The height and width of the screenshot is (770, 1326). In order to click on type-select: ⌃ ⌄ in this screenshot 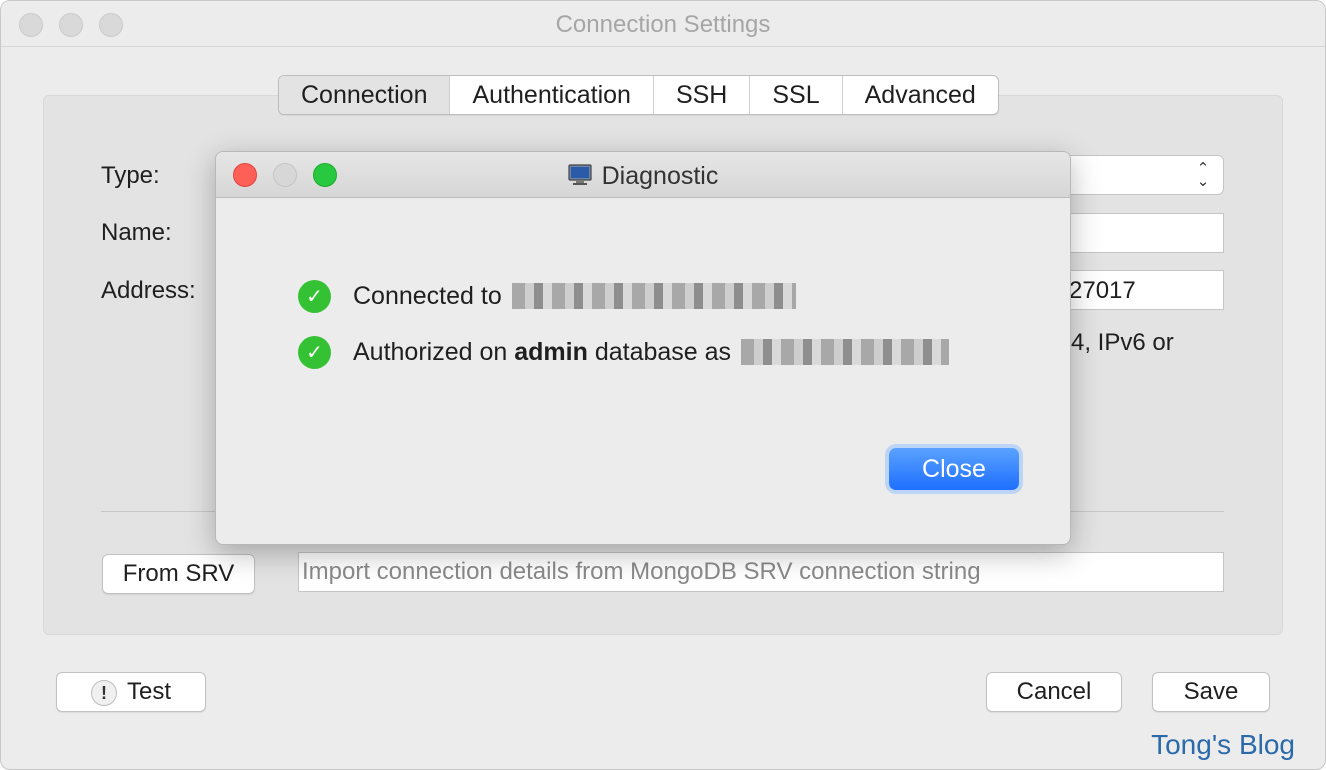, I will do `click(1137, 175)`.